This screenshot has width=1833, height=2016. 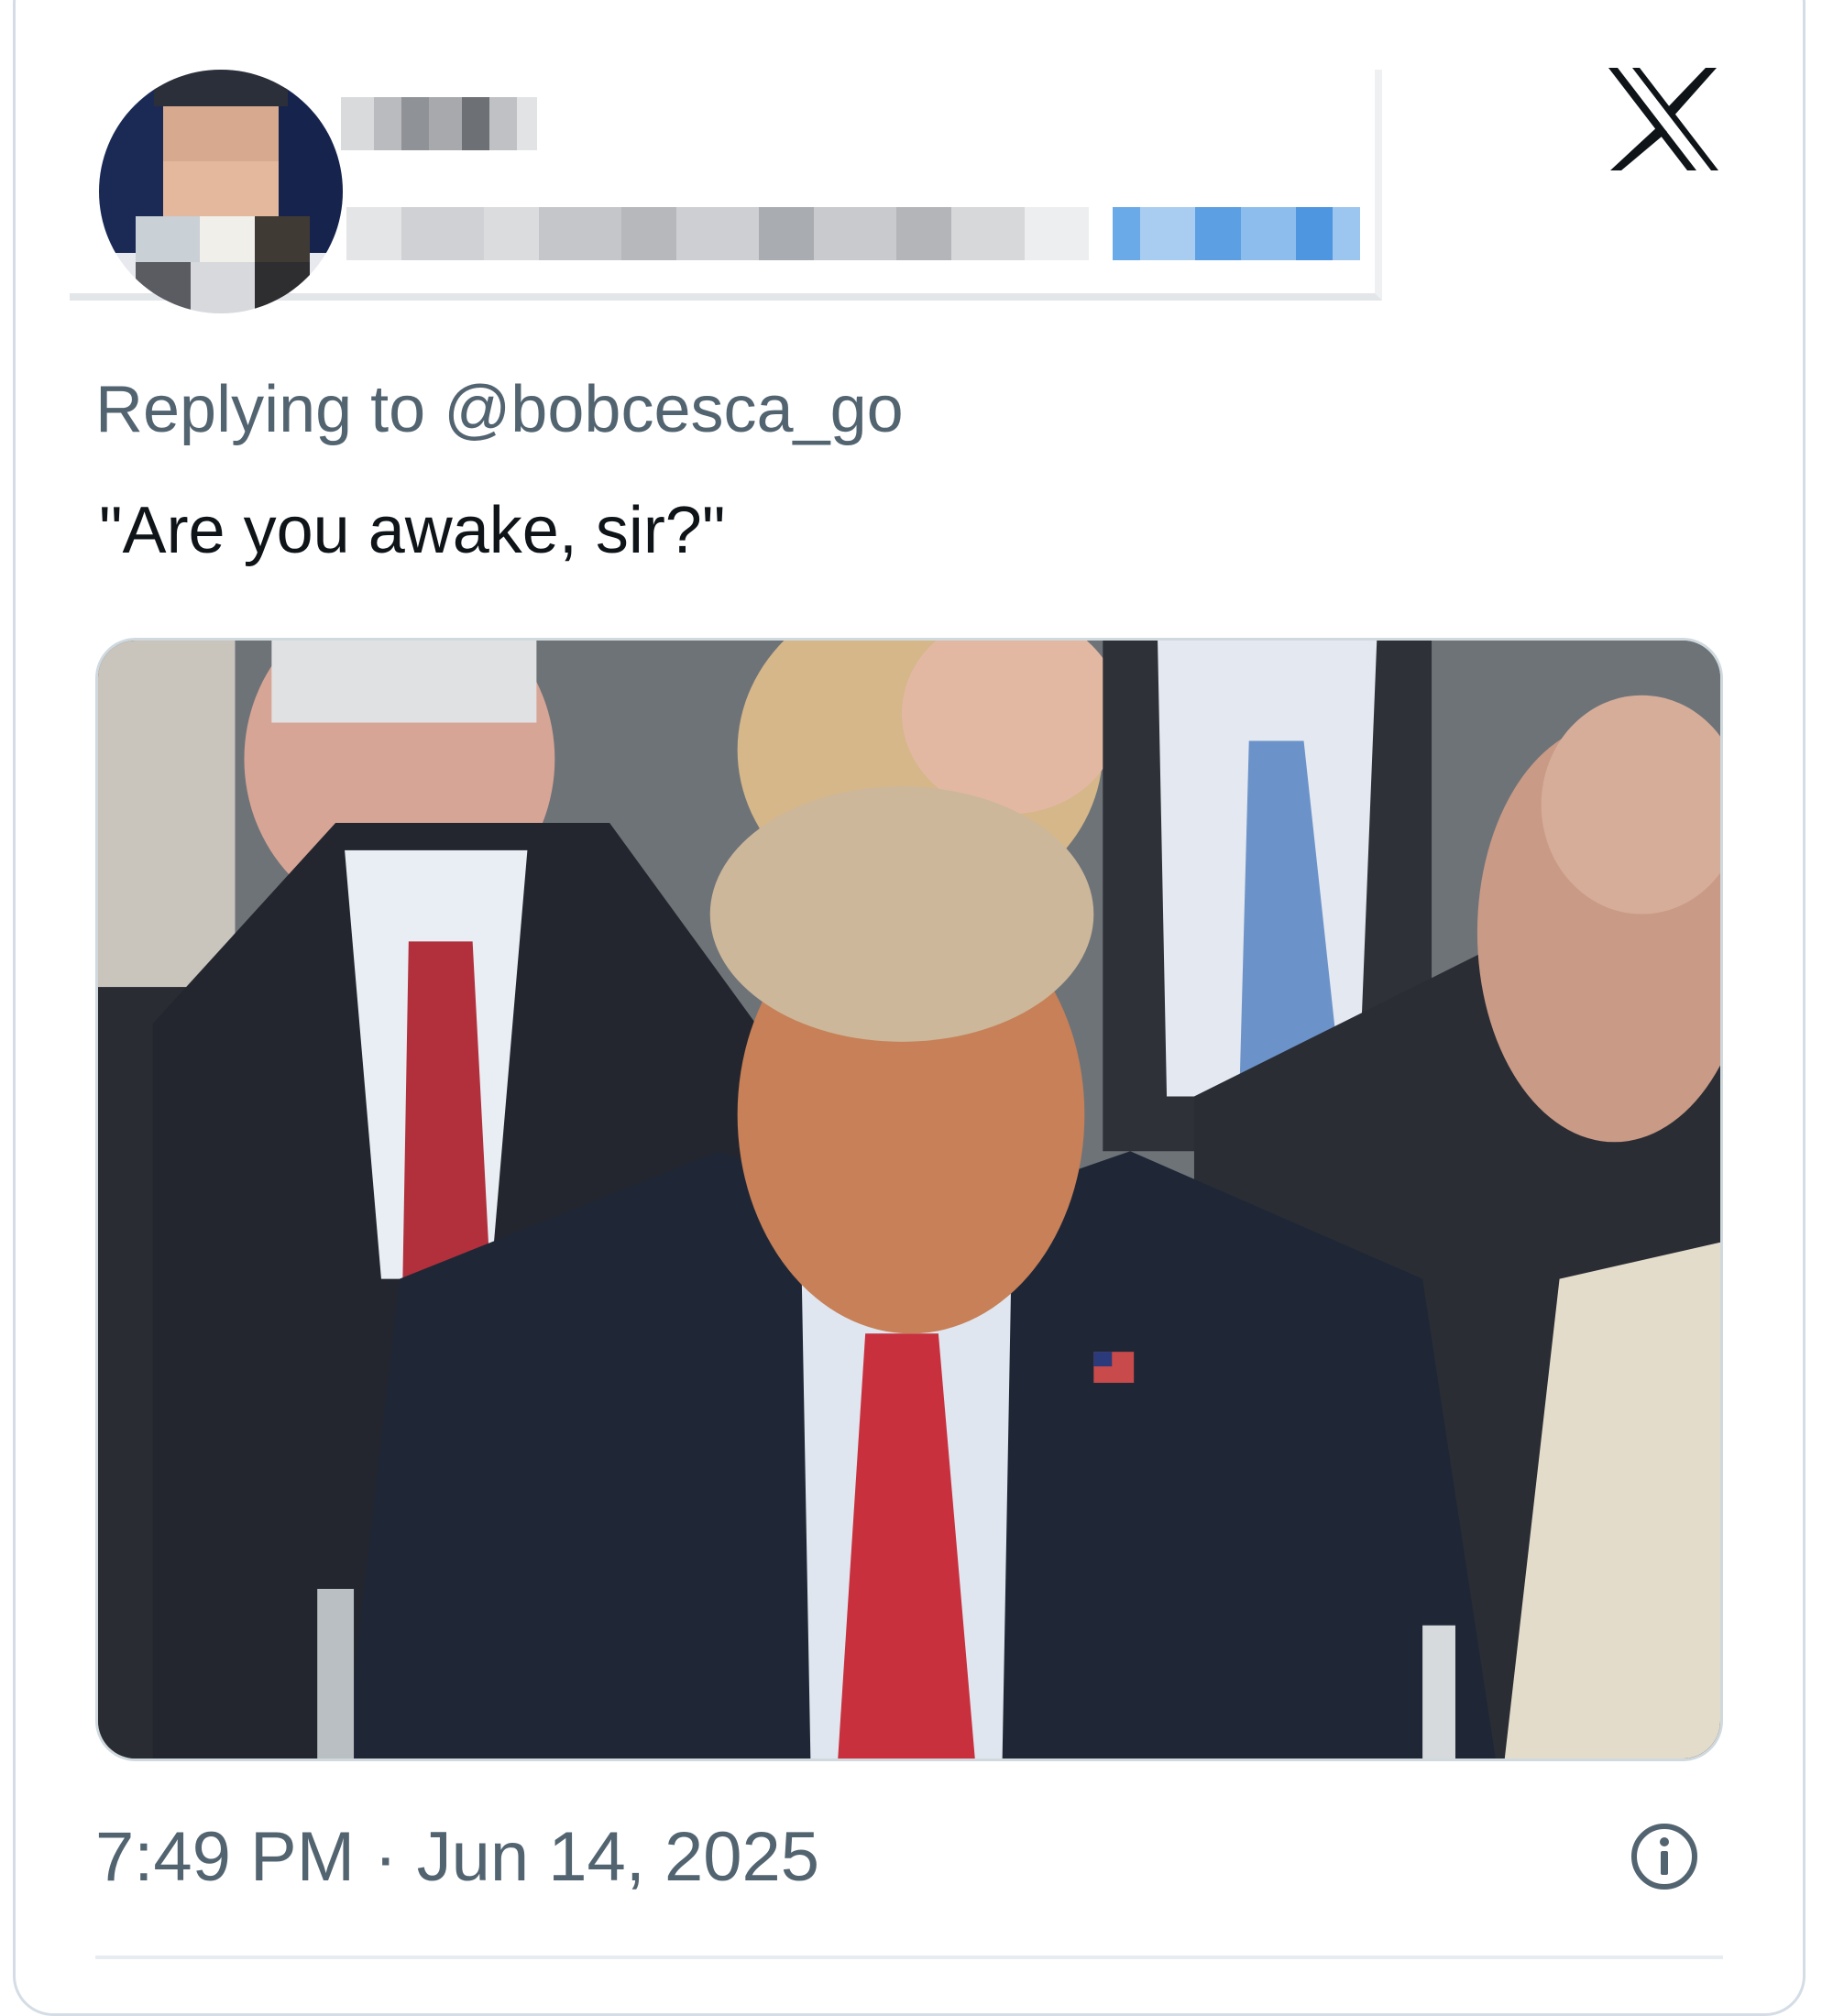 What do you see at coordinates (726, 191) in the screenshot?
I see `author-header-redacted` at bounding box center [726, 191].